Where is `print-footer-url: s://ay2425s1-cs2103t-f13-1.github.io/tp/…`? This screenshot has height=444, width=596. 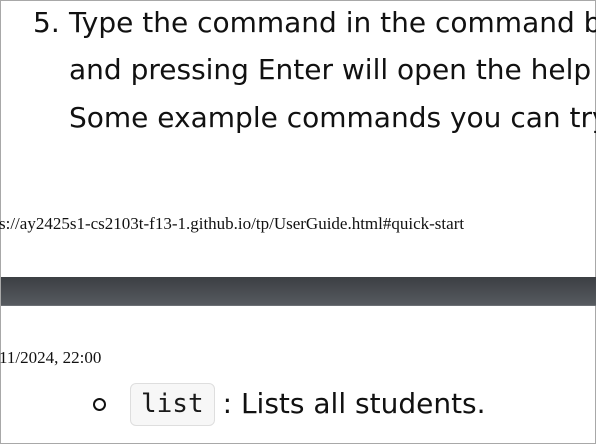
print-footer-url: s://ay2425s1-cs2103t-f13-1.github.io/tp/… is located at coordinates (232, 223).